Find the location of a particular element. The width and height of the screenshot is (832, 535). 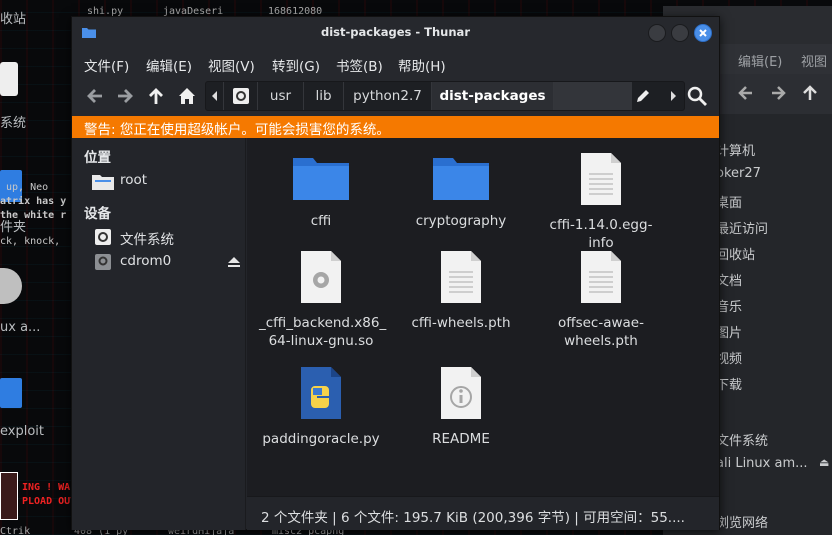

library-file-icon is located at coordinates (321, 277).